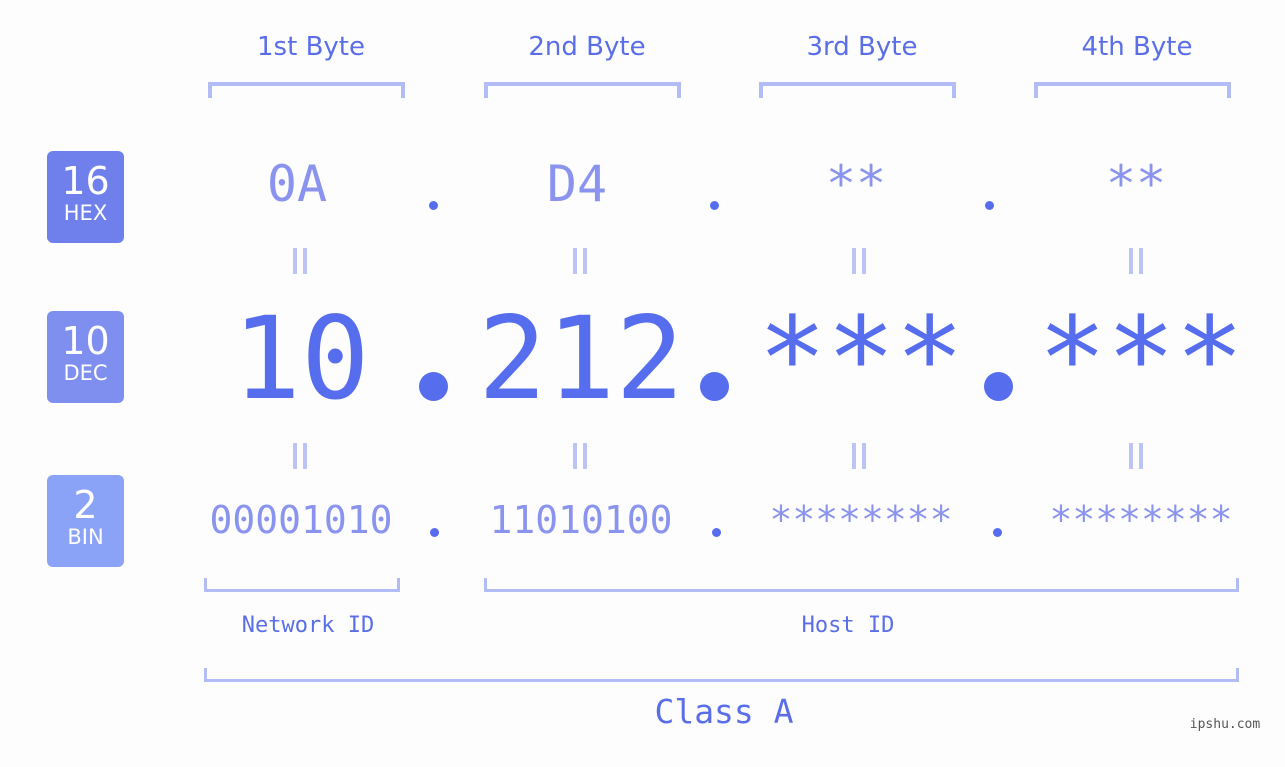 The image size is (1285, 767). What do you see at coordinates (1137, 47) in the screenshot?
I see `byte-label-4: 4th Byte` at bounding box center [1137, 47].